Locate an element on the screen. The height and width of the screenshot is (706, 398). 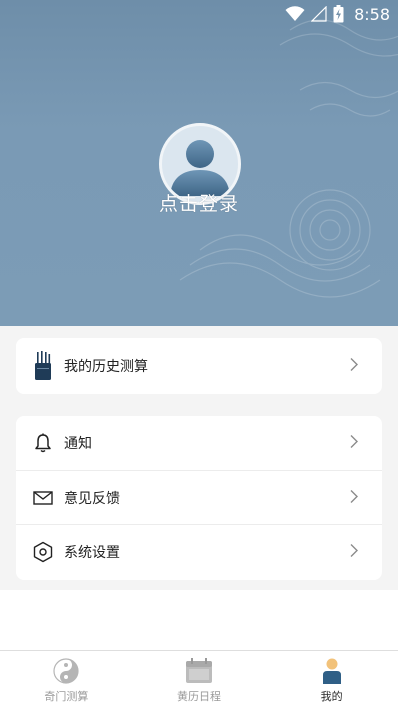
history-row: 我的历史测算 is located at coordinates (199, 366).